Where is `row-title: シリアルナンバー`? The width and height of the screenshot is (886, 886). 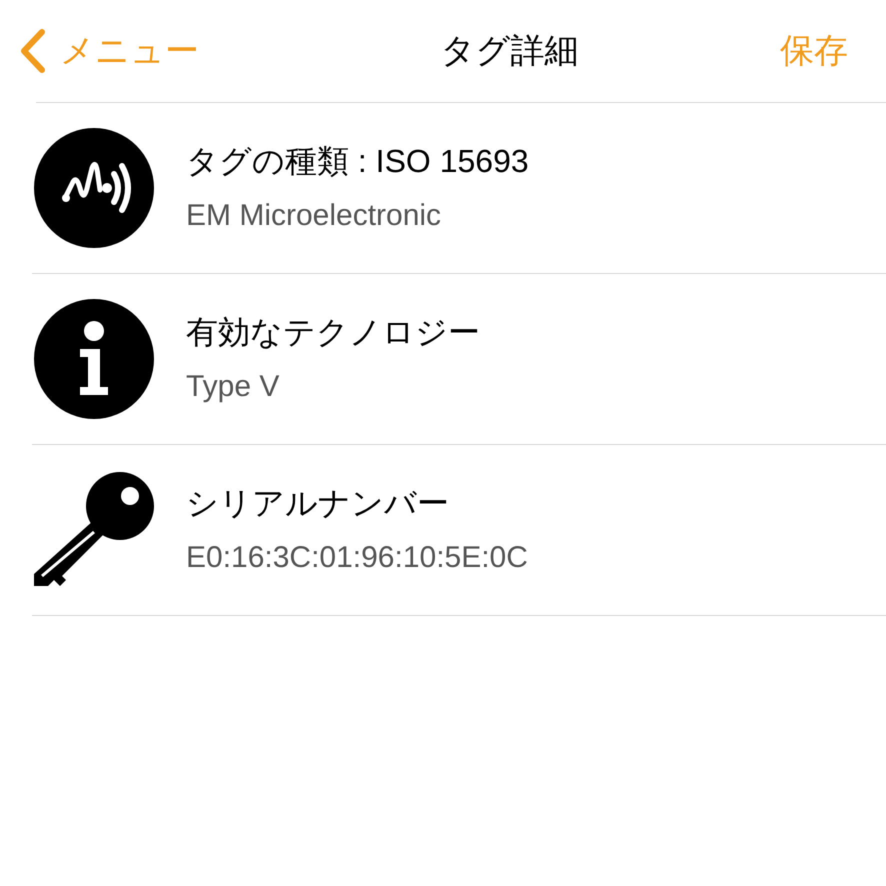
row-title: シリアルナンバー is located at coordinates (318, 504).